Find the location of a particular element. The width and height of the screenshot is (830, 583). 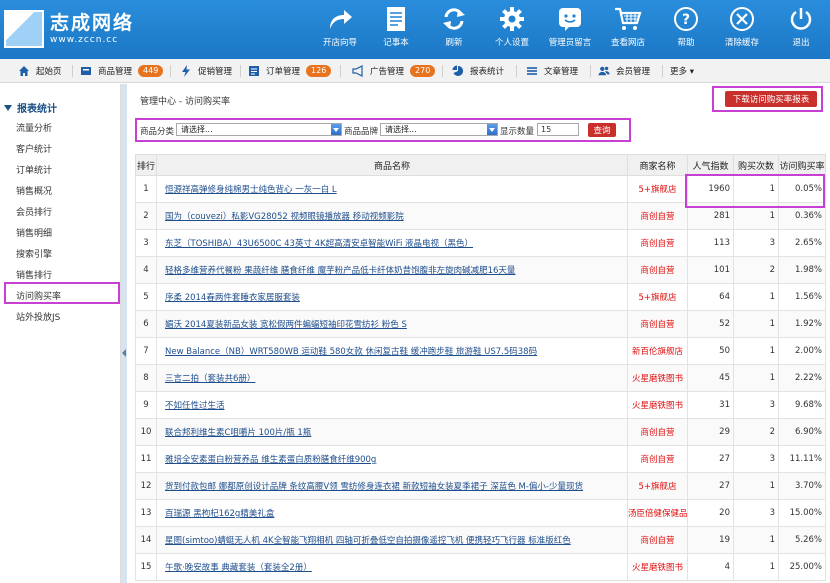

store-name-cell: 5+旗舰店 is located at coordinates (657, 486).